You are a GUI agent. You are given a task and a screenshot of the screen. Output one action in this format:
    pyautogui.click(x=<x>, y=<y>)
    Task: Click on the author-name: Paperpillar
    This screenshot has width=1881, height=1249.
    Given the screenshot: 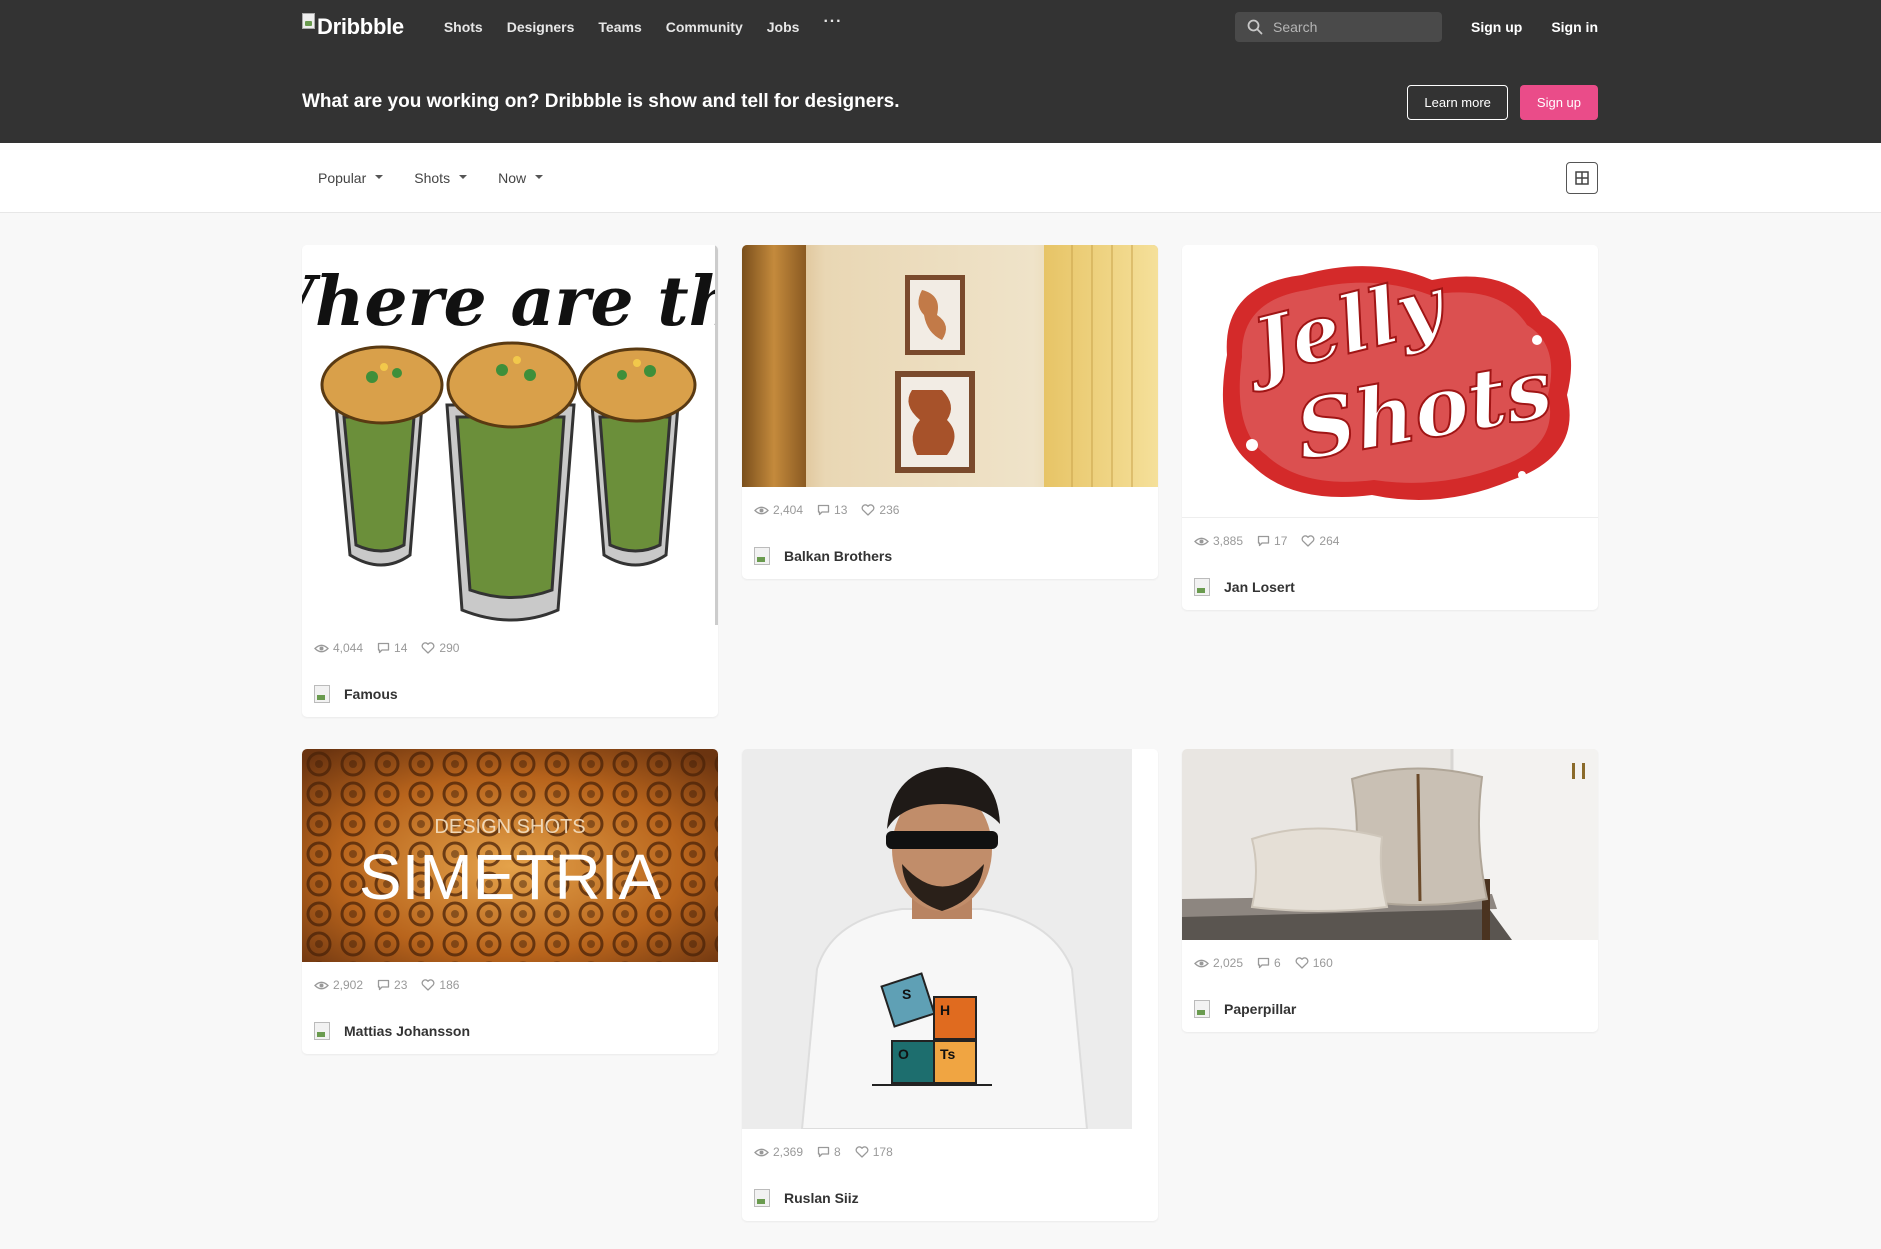 What is the action you would take?
    pyautogui.click(x=1260, y=1009)
    